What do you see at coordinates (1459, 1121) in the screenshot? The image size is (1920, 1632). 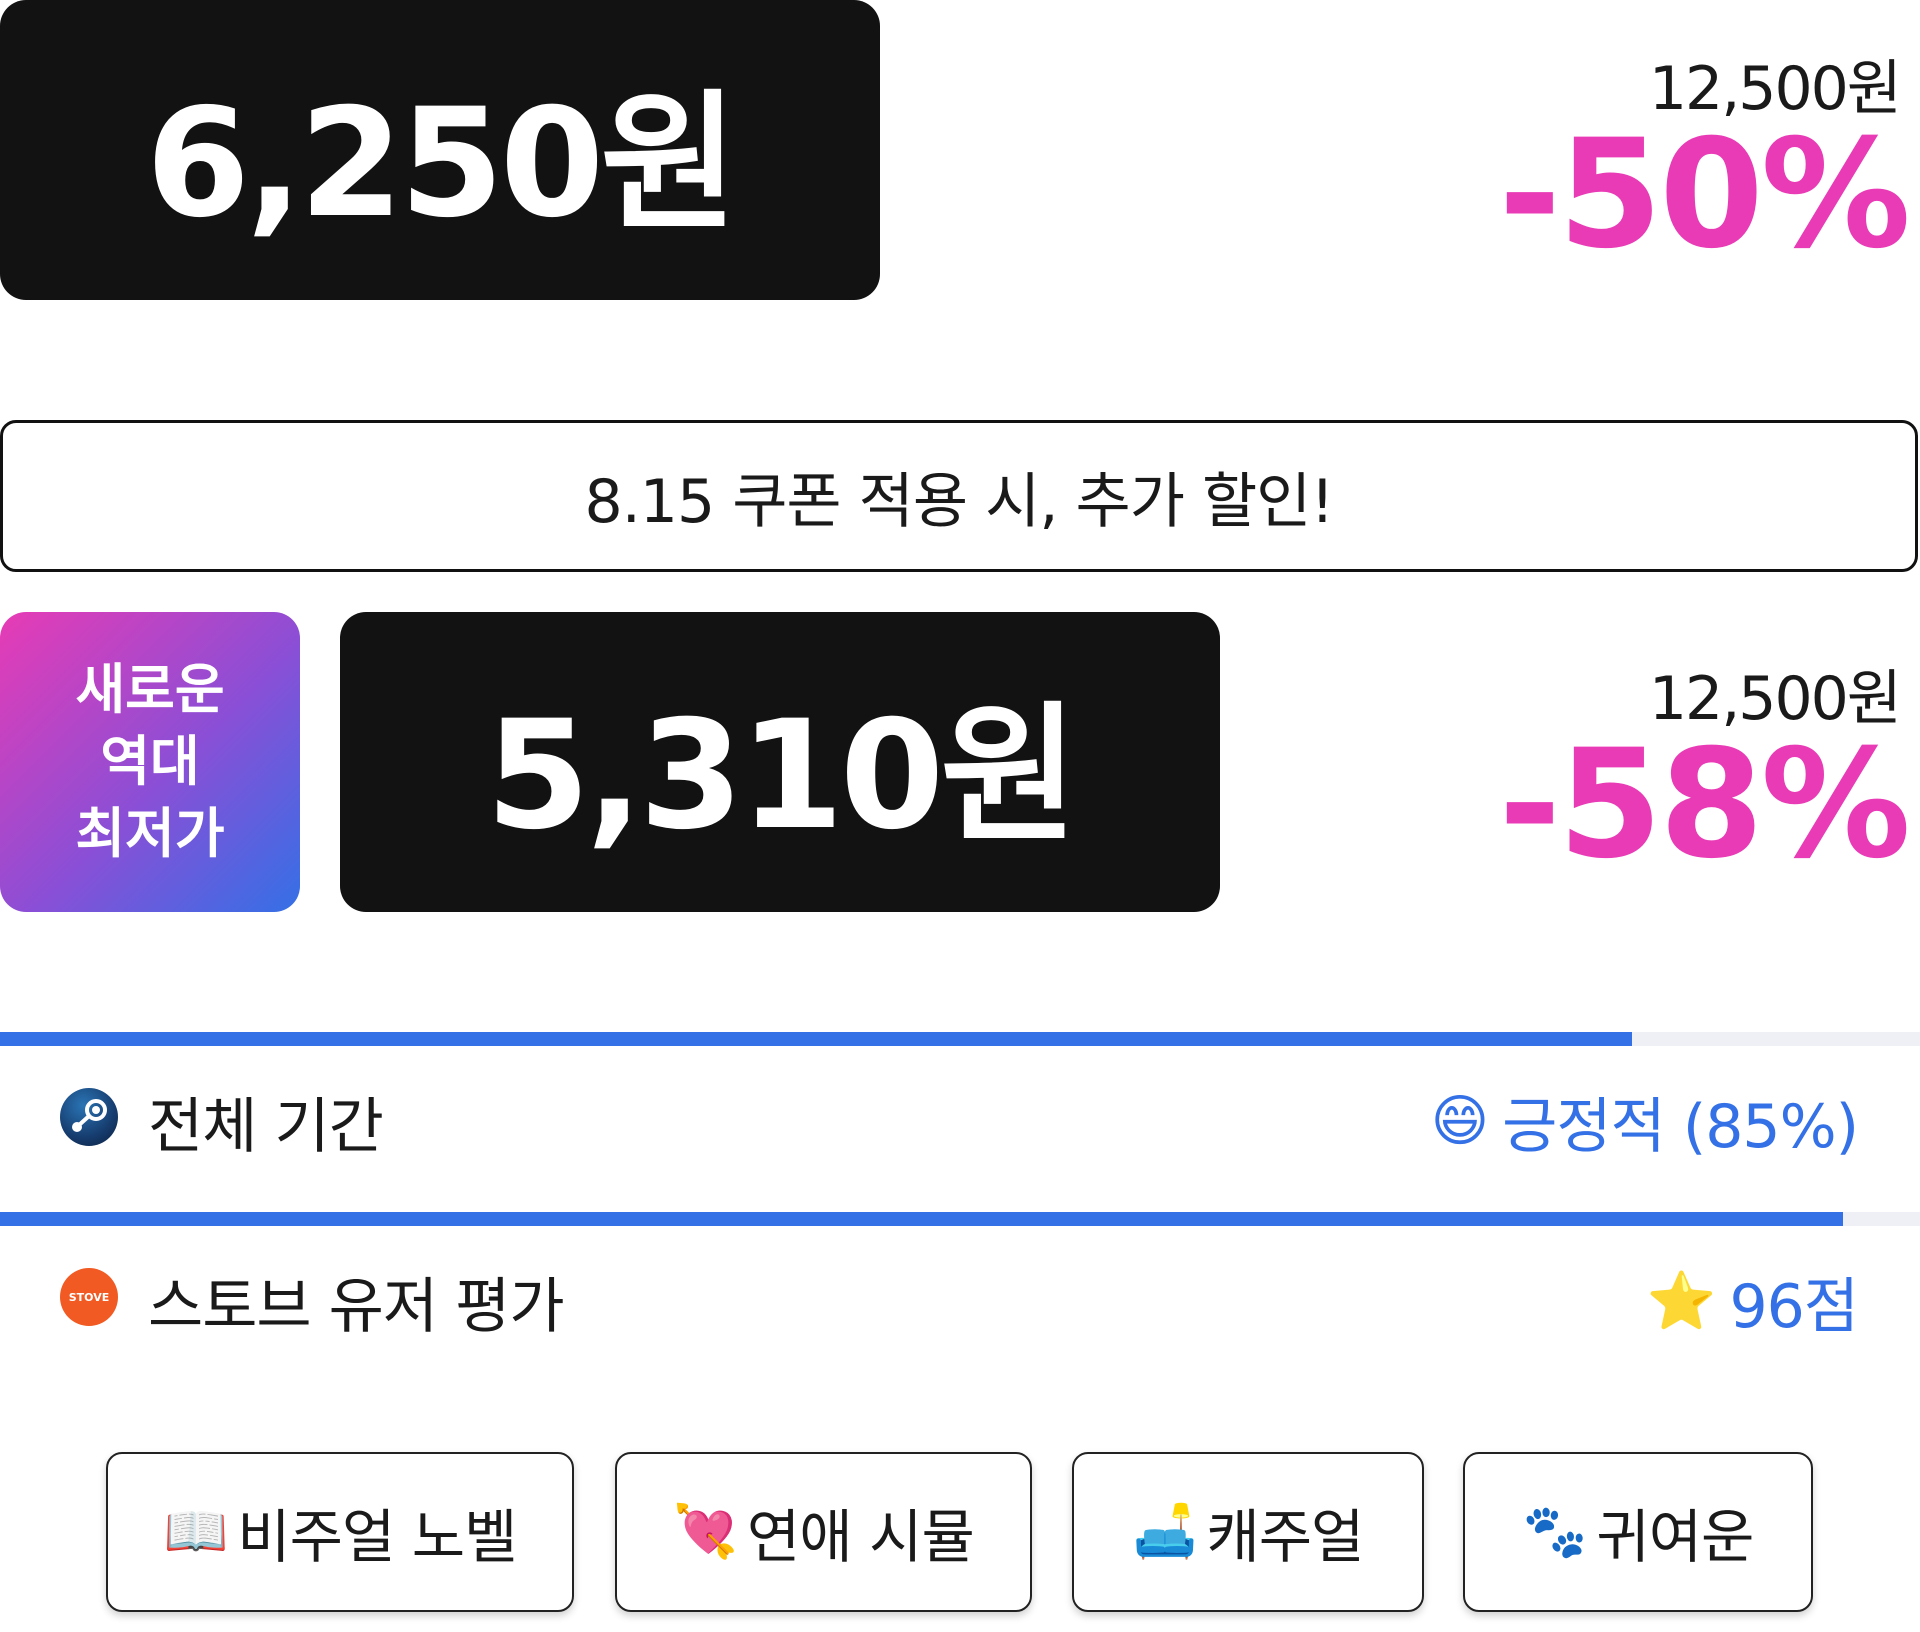 I see `grinning-face-icon: 😄` at bounding box center [1459, 1121].